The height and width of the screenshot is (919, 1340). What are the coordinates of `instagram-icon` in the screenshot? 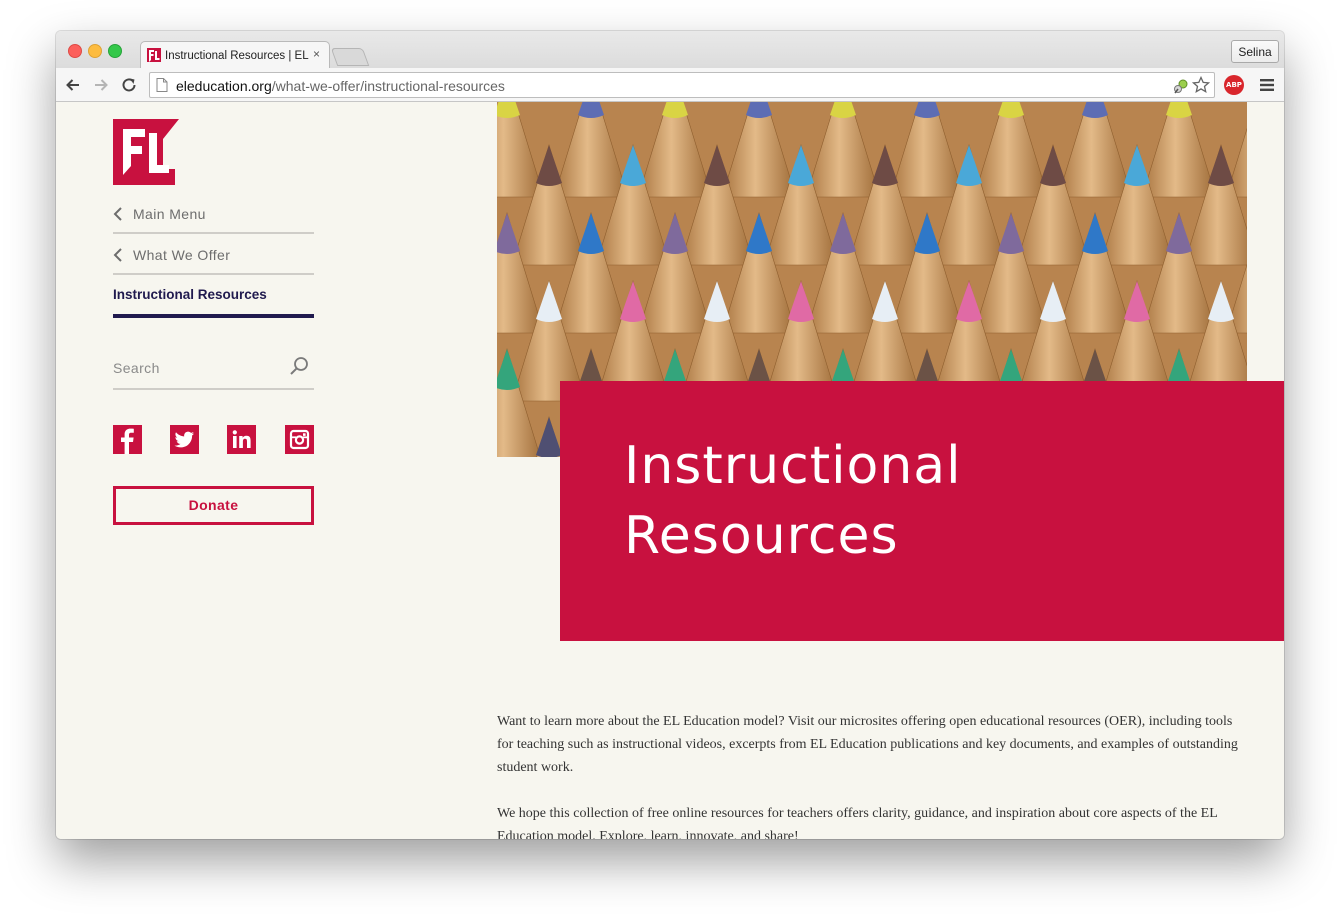 It's located at (299, 439).